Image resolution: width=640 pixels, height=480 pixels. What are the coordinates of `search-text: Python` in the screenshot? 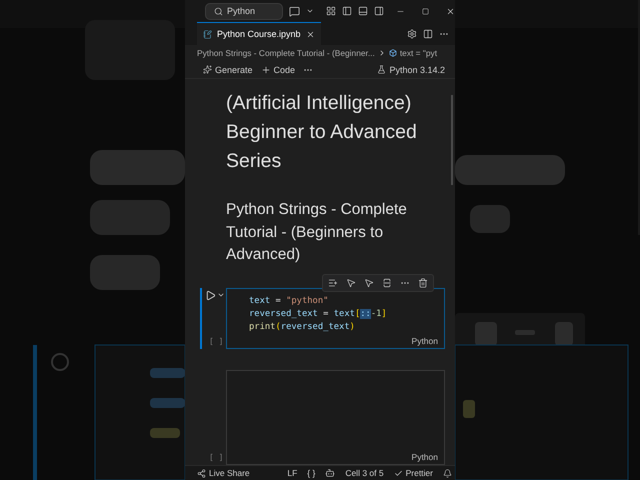 It's located at (241, 11).